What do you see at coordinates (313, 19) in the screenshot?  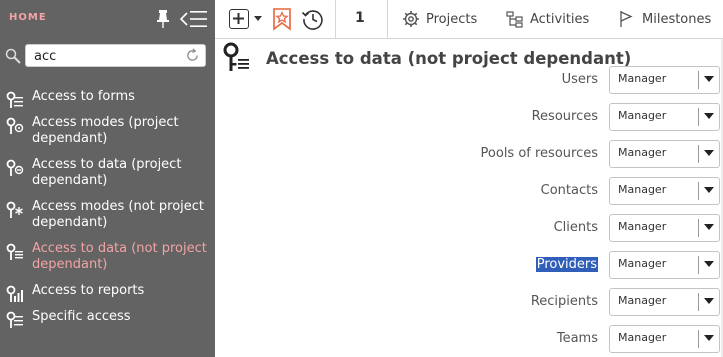 I see `history-clock-icon` at bounding box center [313, 19].